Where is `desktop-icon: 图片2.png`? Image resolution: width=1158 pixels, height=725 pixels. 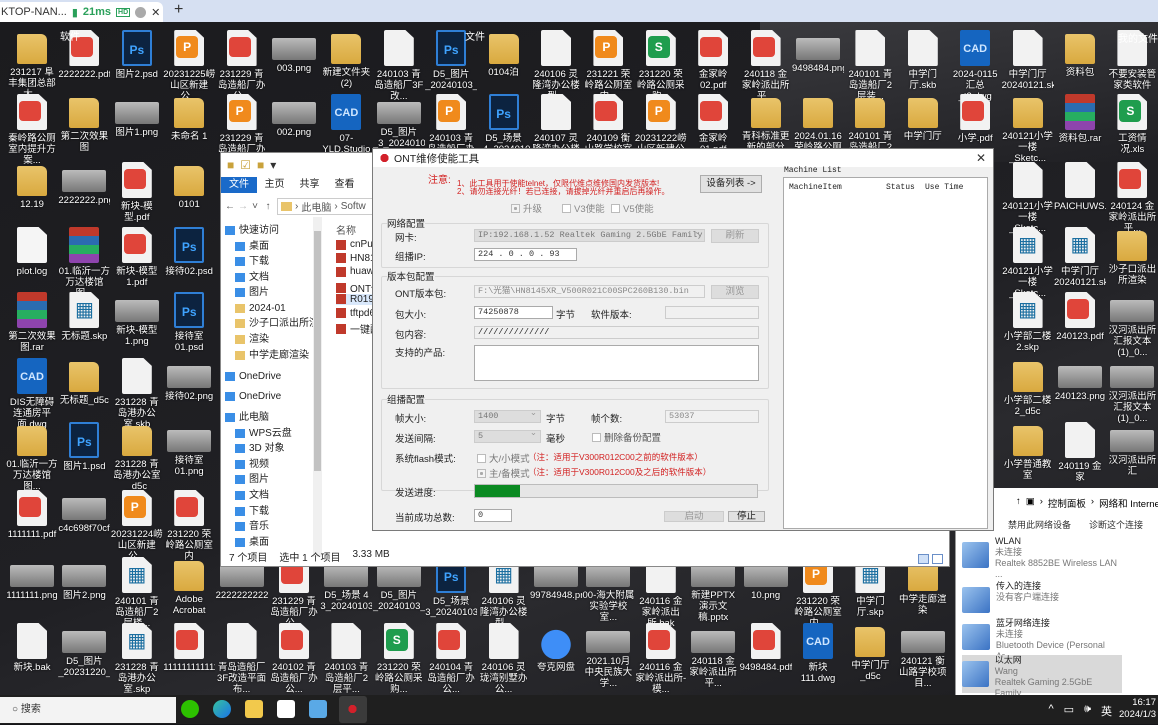
desktop-icon: 图片2.png is located at coordinates (84, 579).